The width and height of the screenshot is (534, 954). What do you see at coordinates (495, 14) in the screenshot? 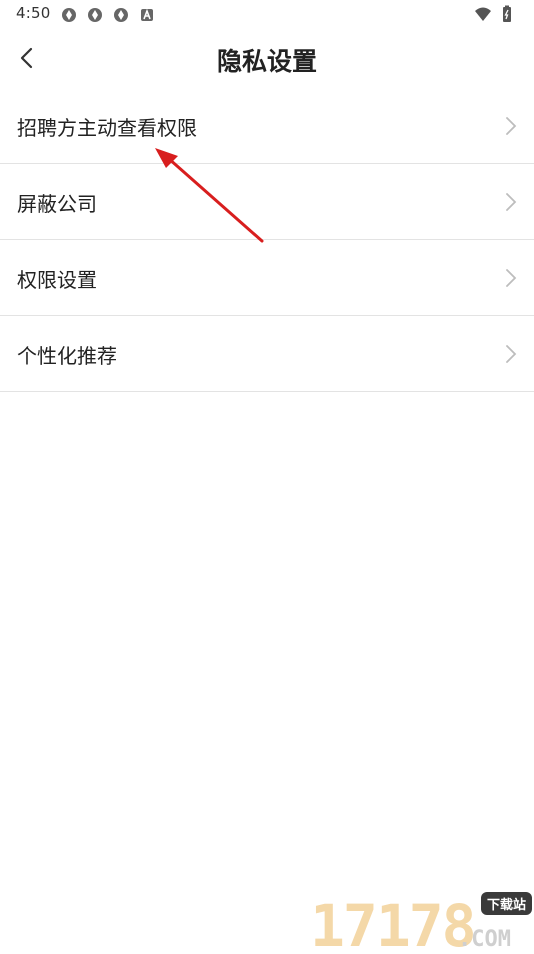
I see `status-right-icons` at bounding box center [495, 14].